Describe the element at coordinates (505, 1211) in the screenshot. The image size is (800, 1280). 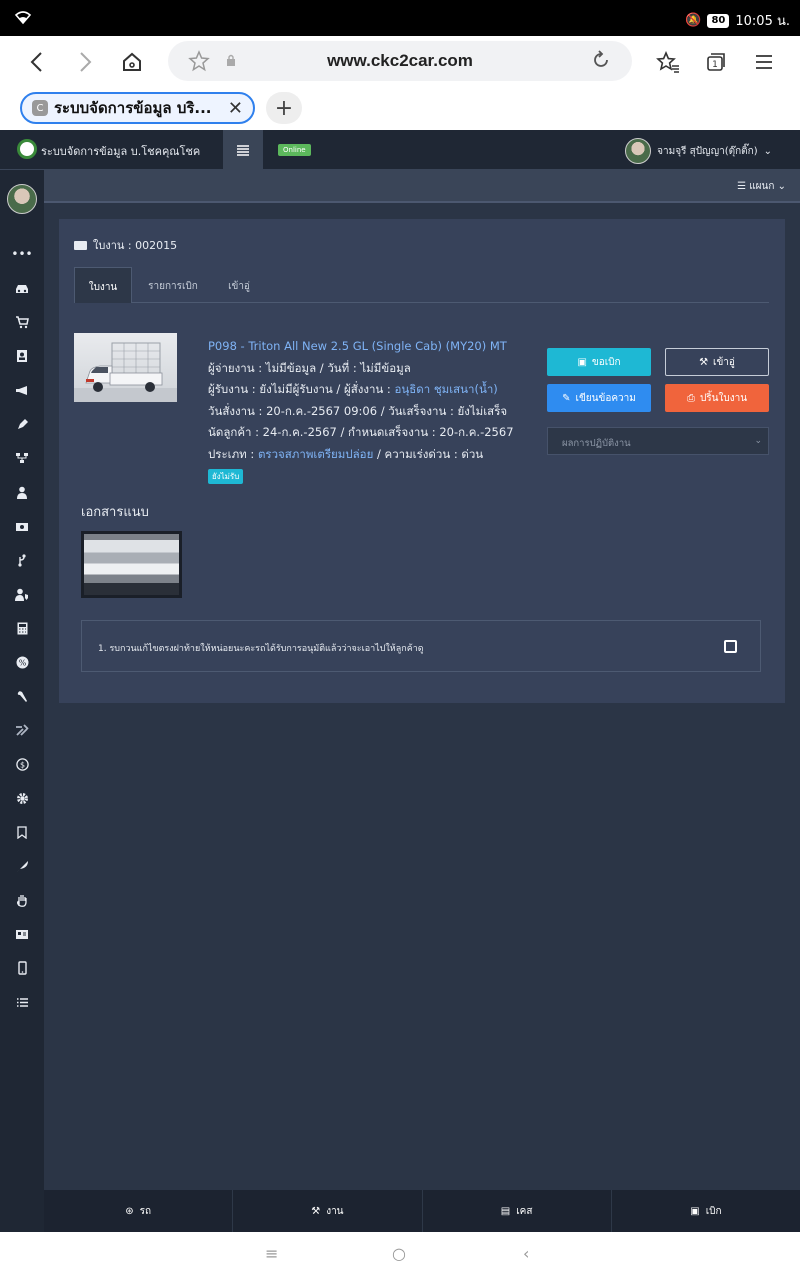
I see `id-card-icon: ▤` at that location.